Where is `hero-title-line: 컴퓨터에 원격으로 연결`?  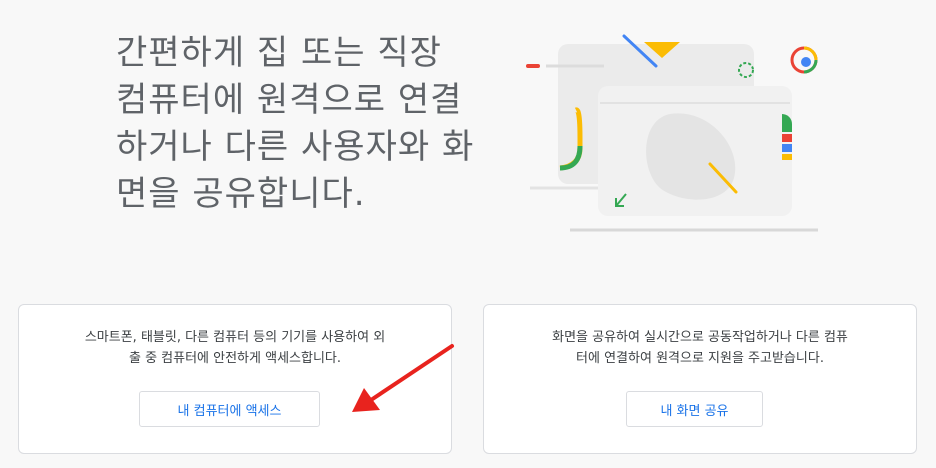
hero-title-line: 컴퓨터에 원격으로 연결 is located at coordinates (289, 100).